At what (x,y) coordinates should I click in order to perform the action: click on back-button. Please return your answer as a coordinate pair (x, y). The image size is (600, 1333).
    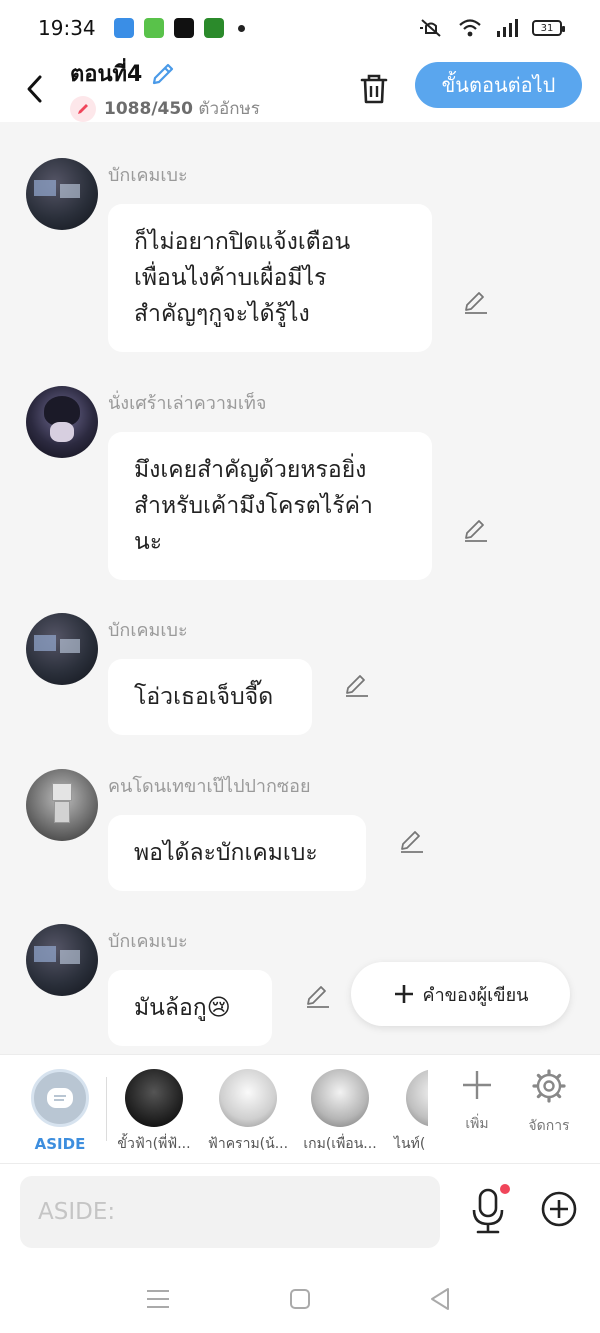
    Looking at the image, I should click on (35, 89).